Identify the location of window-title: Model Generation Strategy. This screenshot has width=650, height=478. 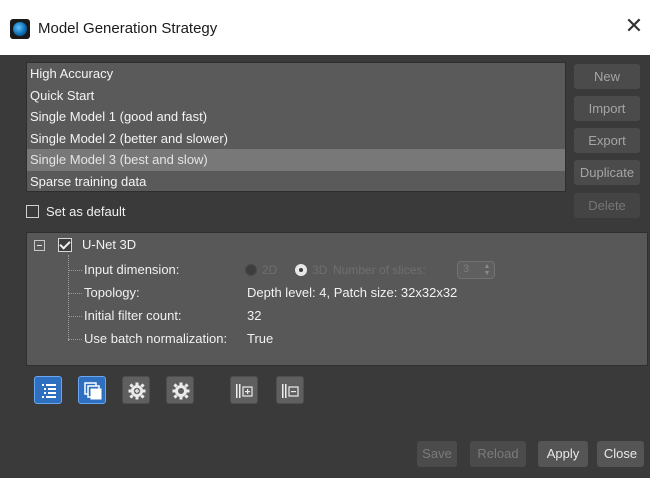
(128, 28).